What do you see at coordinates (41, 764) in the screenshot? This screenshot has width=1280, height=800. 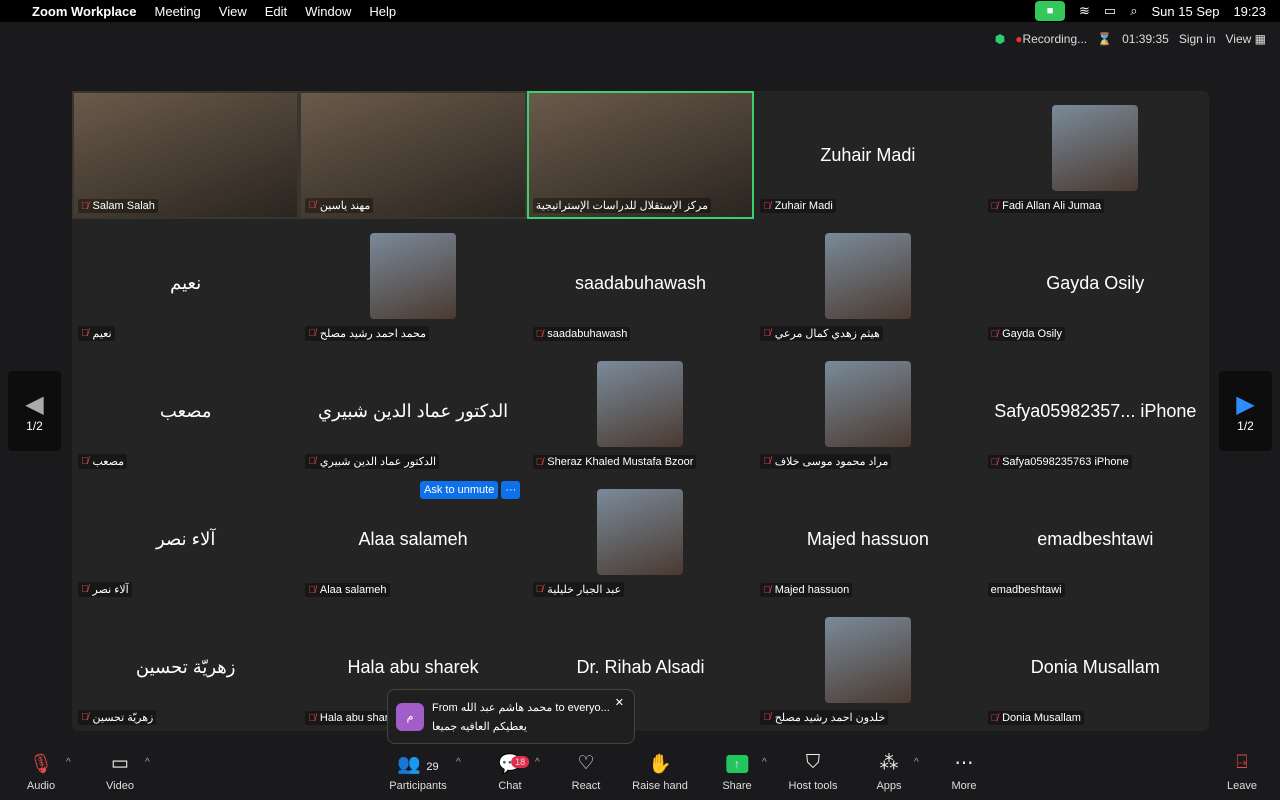 I see `microphone-muted-icon: 🎙` at bounding box center [41, 764].